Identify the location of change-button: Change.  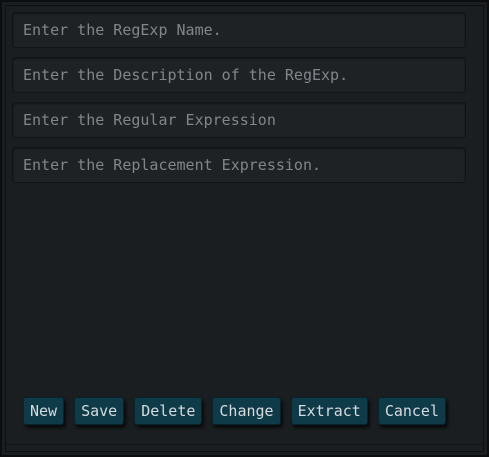
(246, 411).